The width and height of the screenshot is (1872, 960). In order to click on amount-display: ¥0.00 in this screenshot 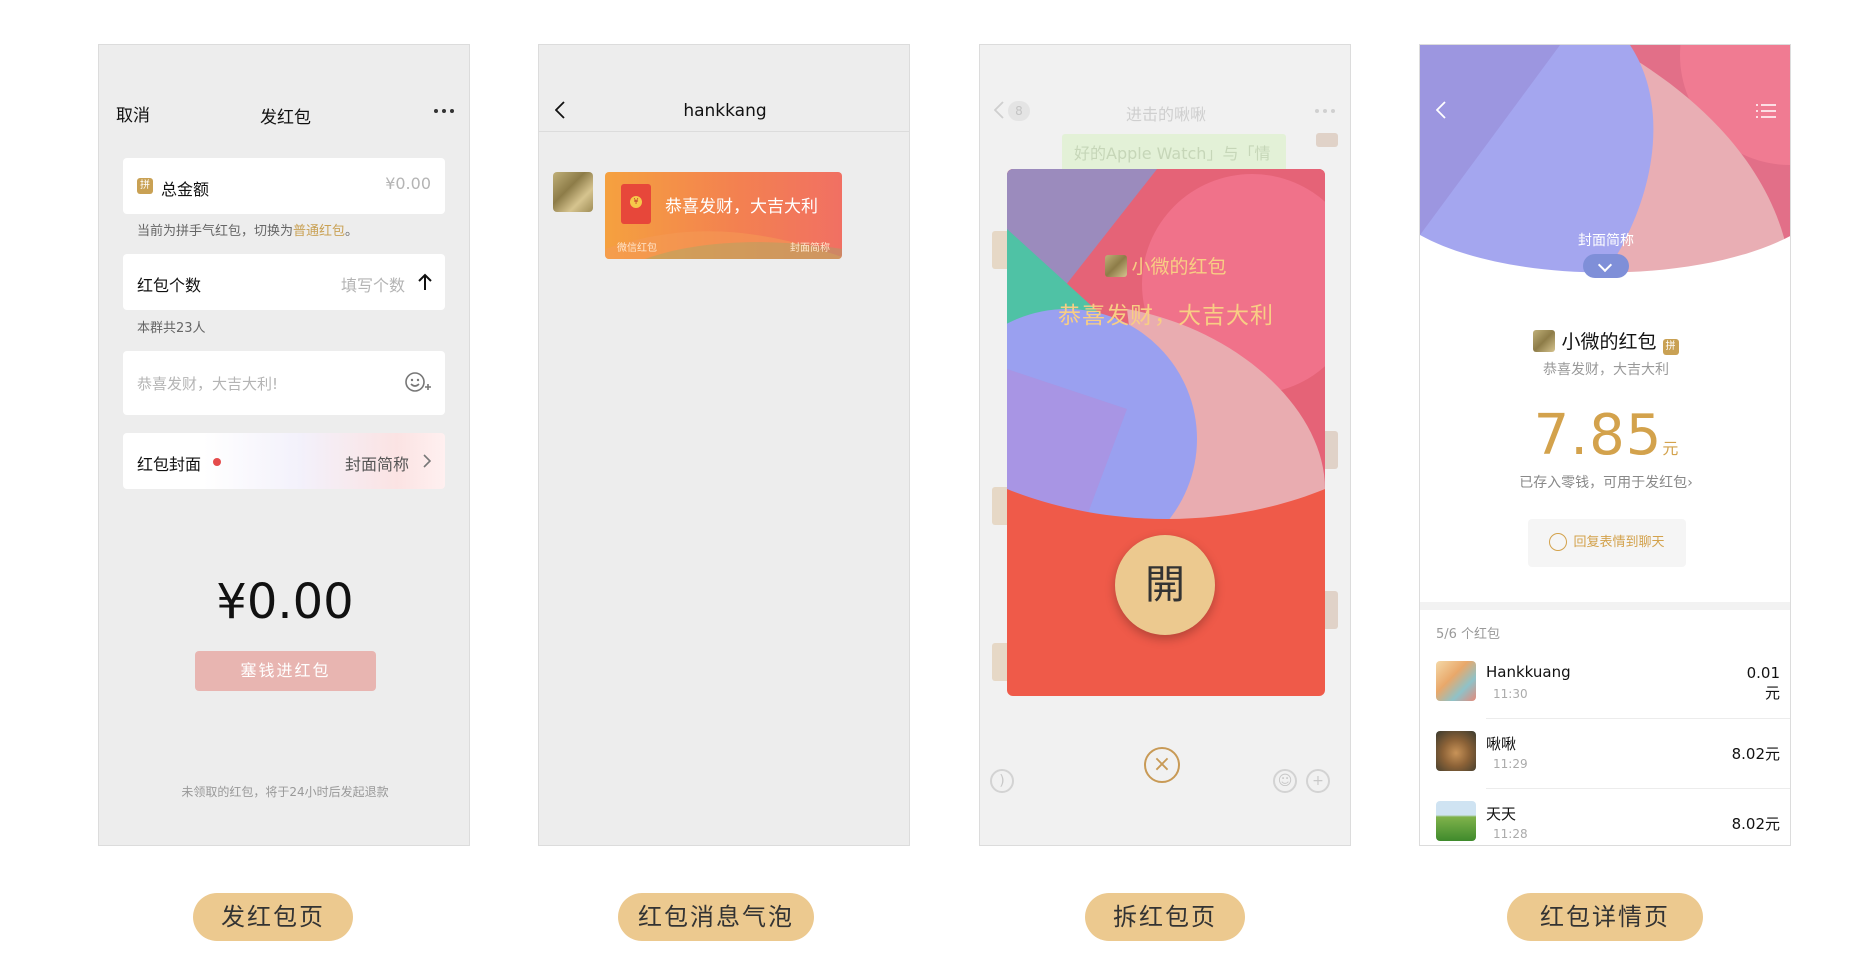, I will do `click(285, 602)`.